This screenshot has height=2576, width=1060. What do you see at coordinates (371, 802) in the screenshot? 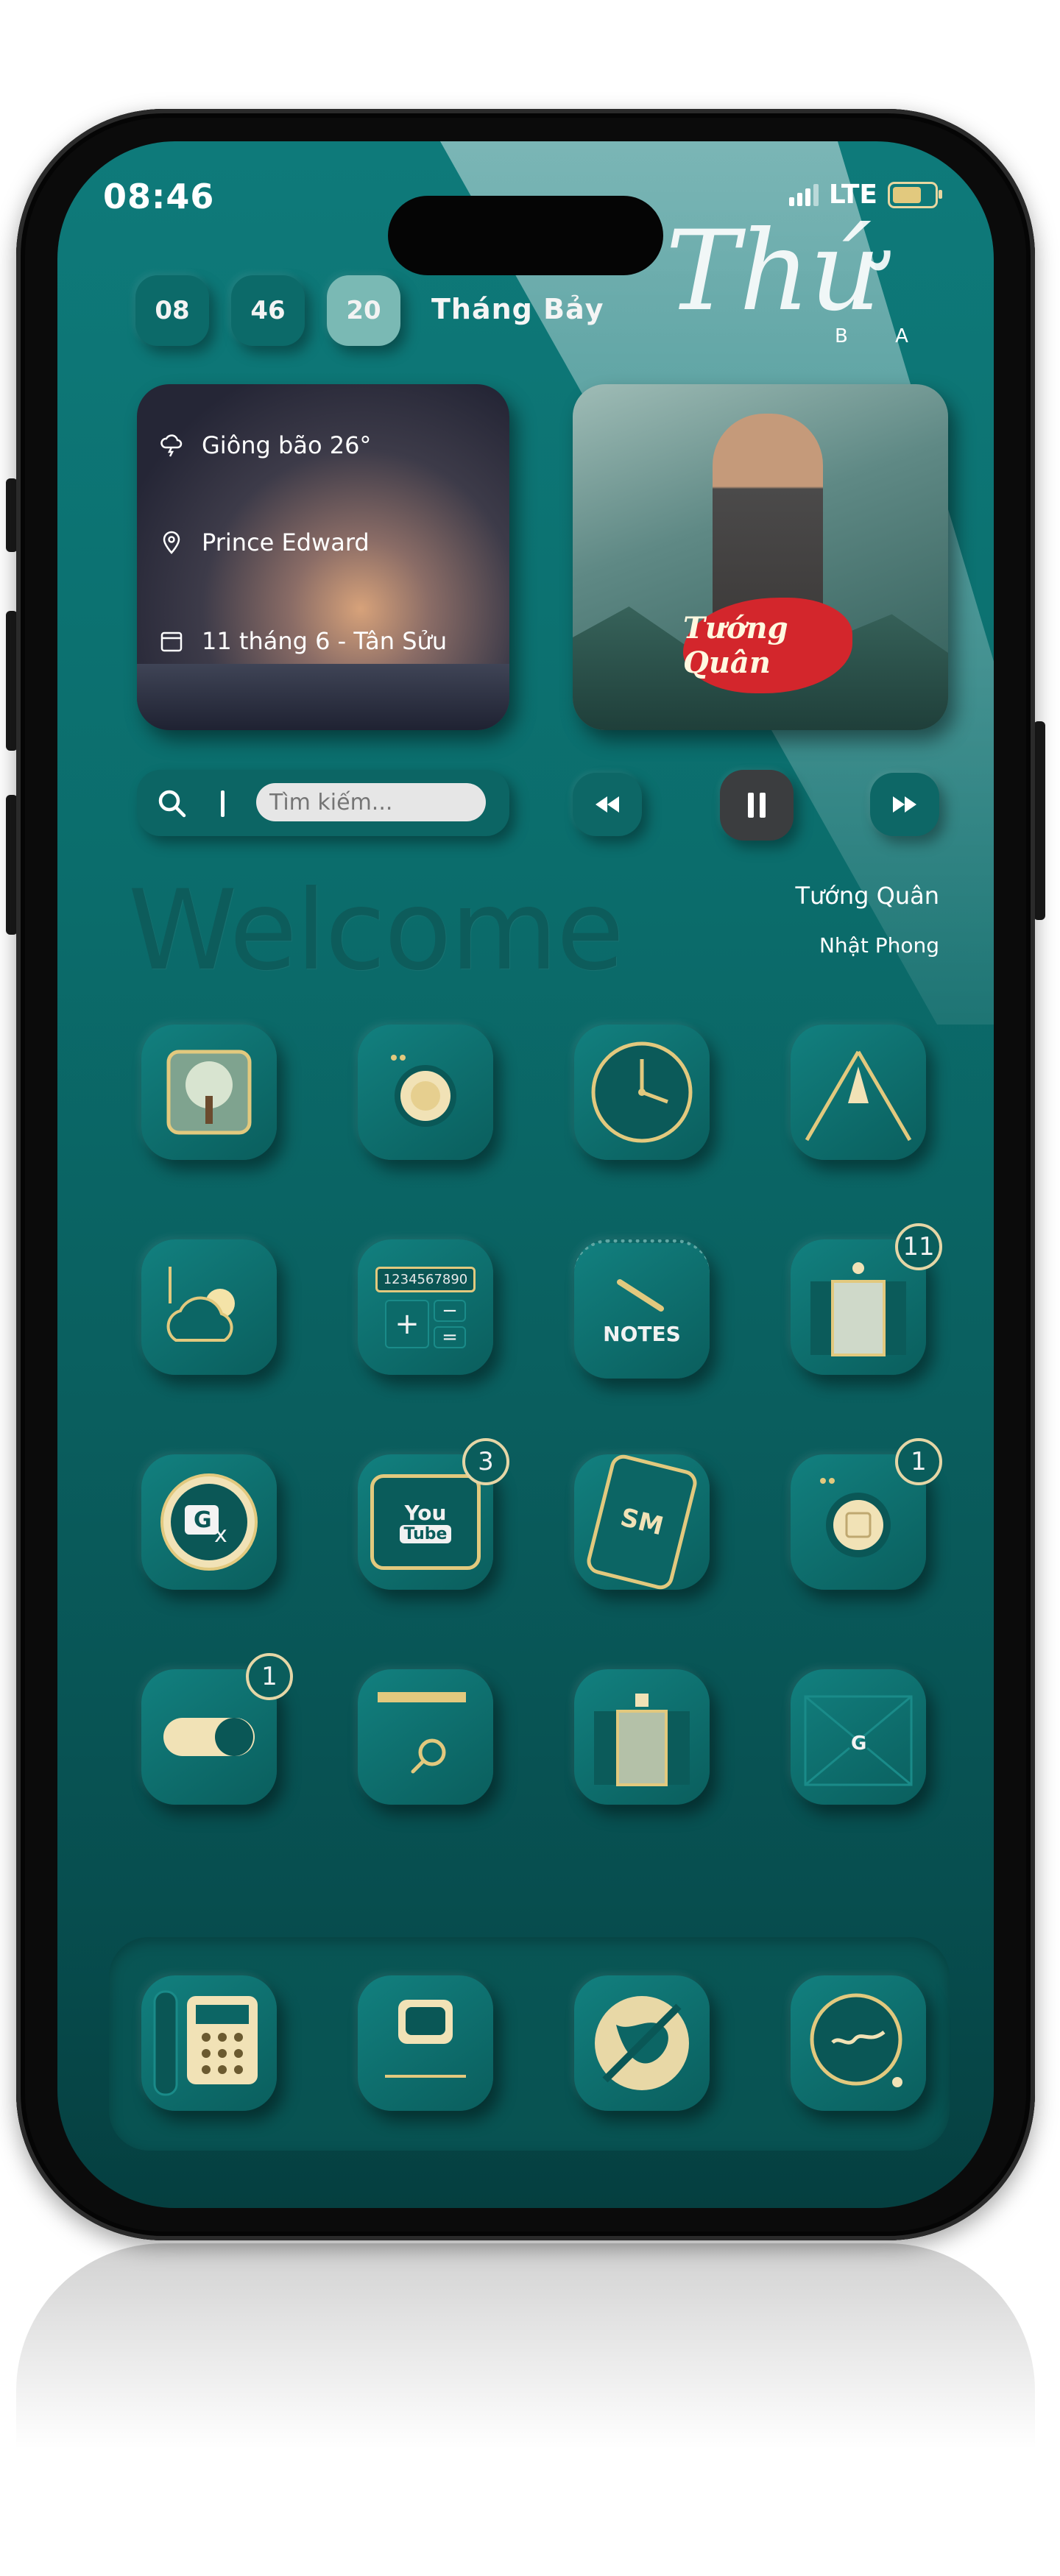
I see `search-input` at bounding box center [371, 802].